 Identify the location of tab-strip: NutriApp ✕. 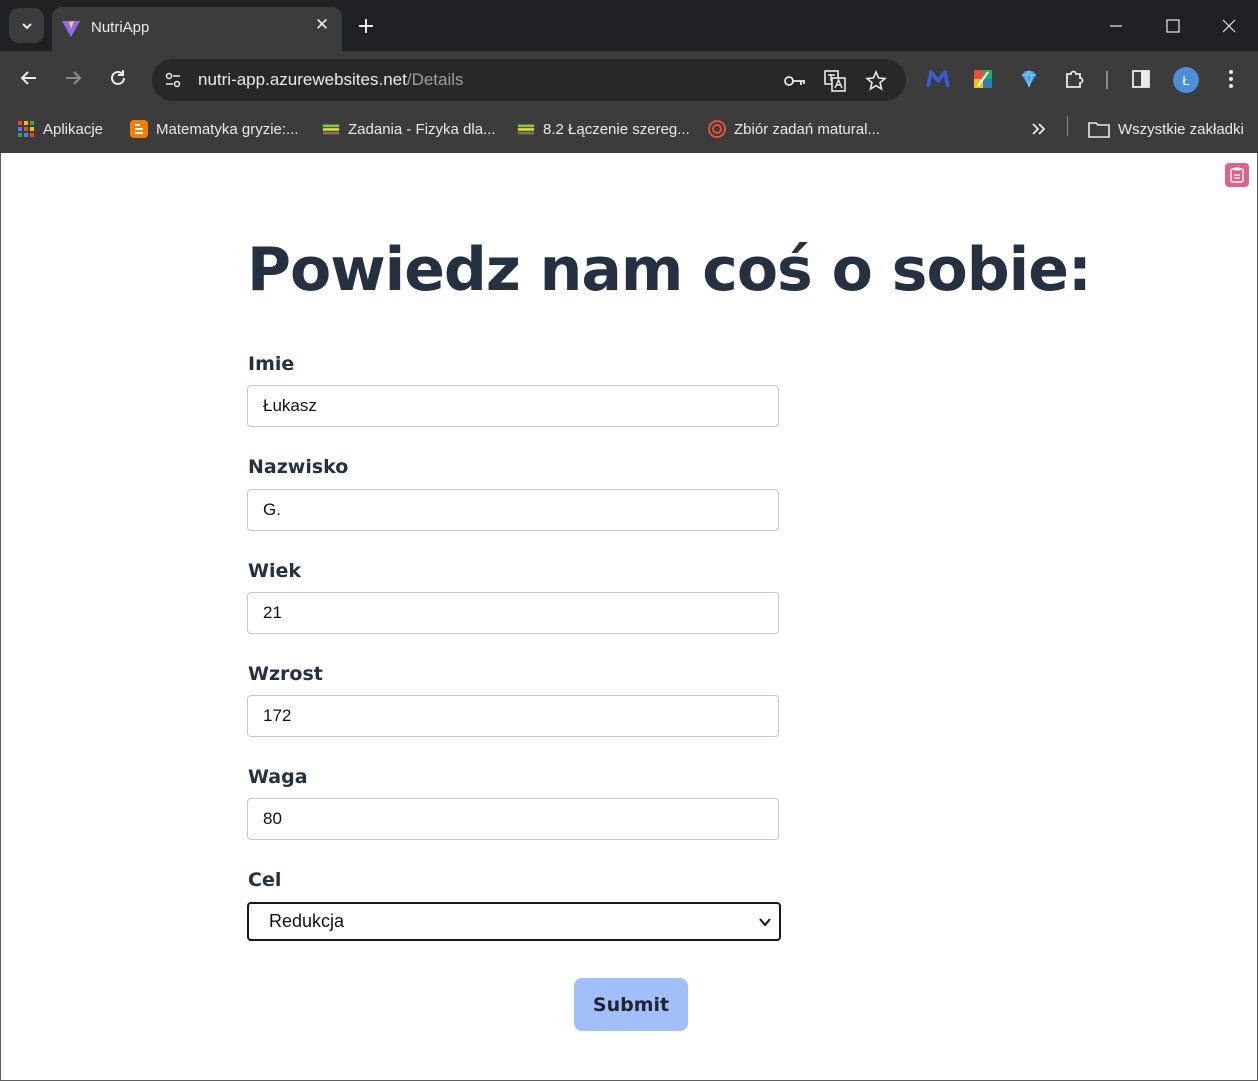
(629, 25).